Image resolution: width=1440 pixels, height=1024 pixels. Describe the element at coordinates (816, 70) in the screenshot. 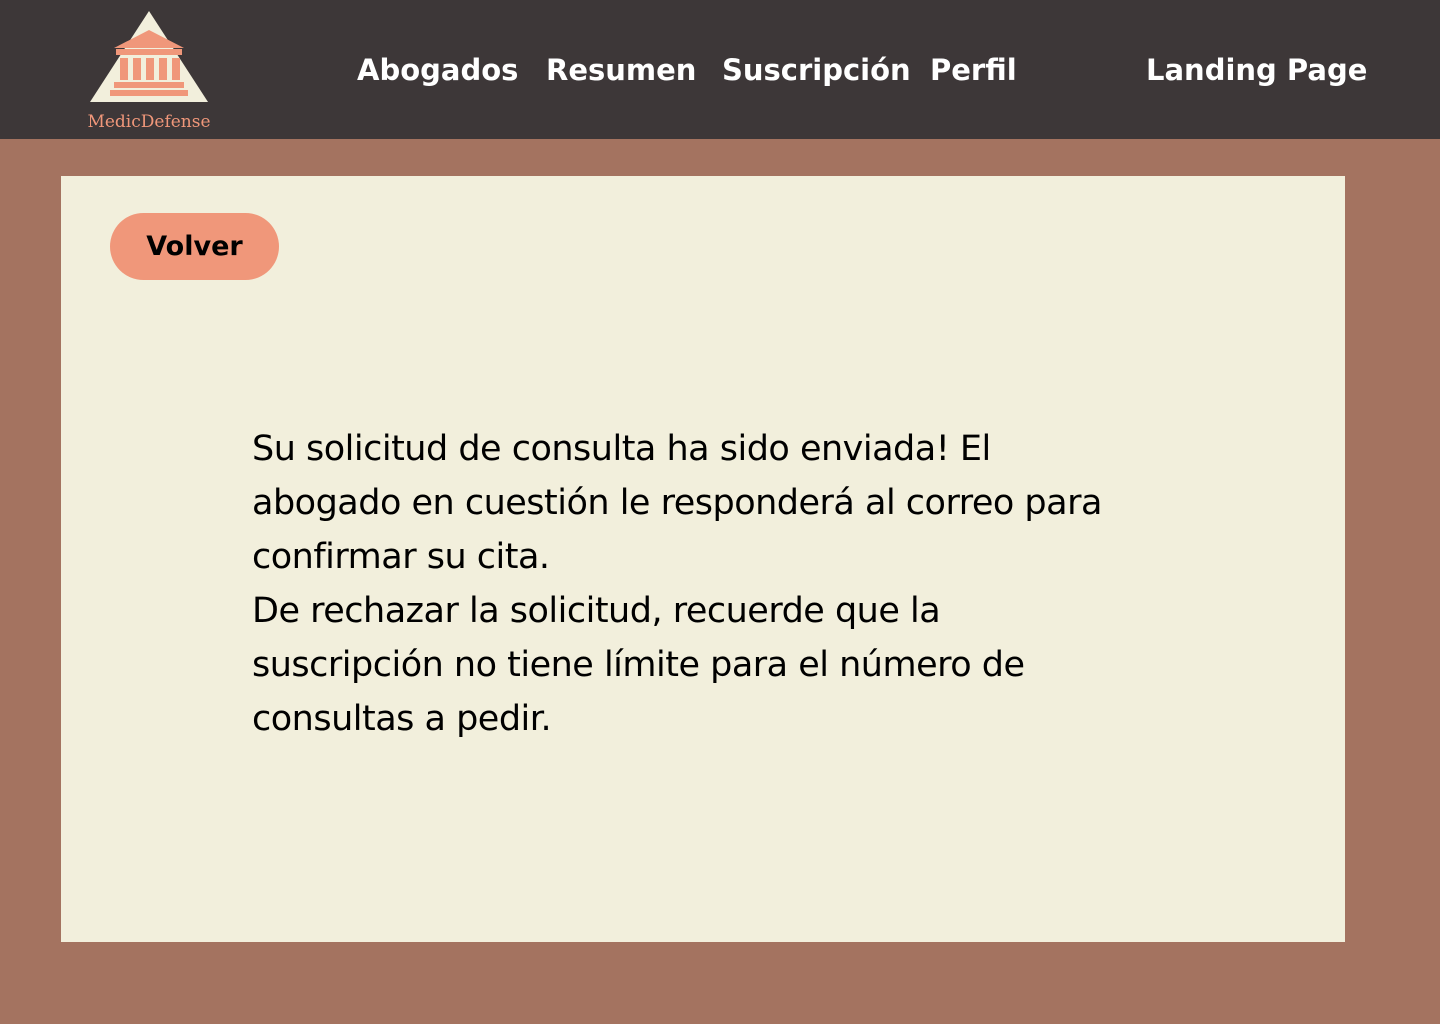

I see `nav-link-suscripcion: Suscripción` at that location.